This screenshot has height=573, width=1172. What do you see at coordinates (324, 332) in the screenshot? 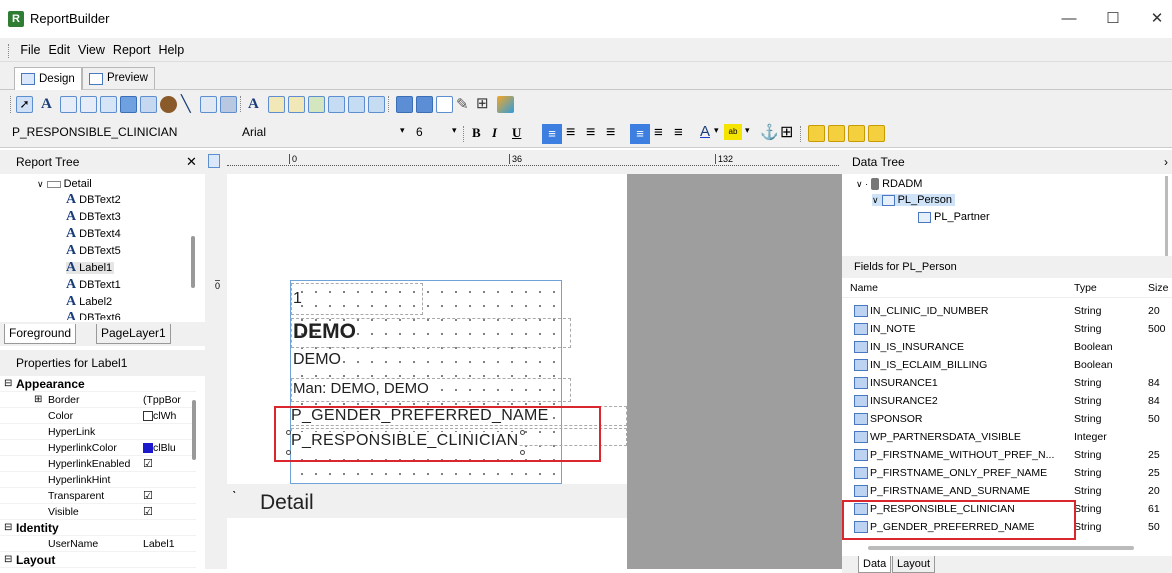
I see `report-field-demo-bold: DEMO` at bounding box center [324, 332].